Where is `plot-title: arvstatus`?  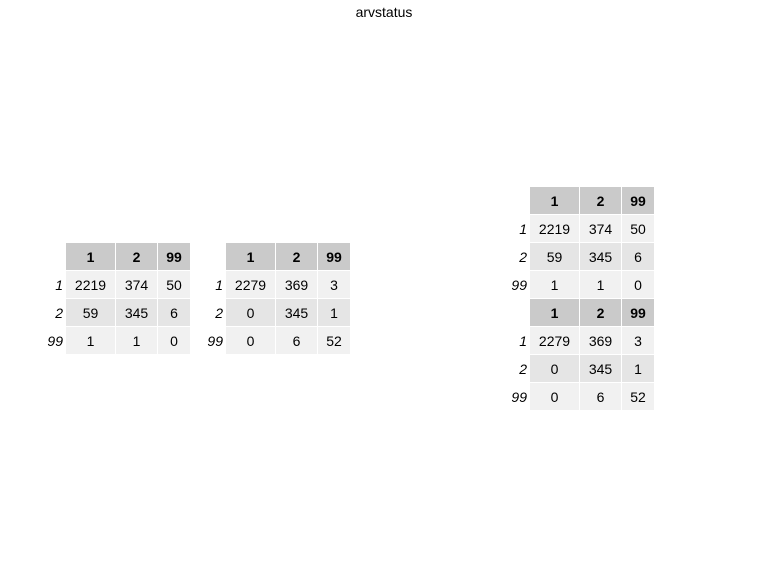
plot-title: arvstatus is located at coordinates (384, 12).